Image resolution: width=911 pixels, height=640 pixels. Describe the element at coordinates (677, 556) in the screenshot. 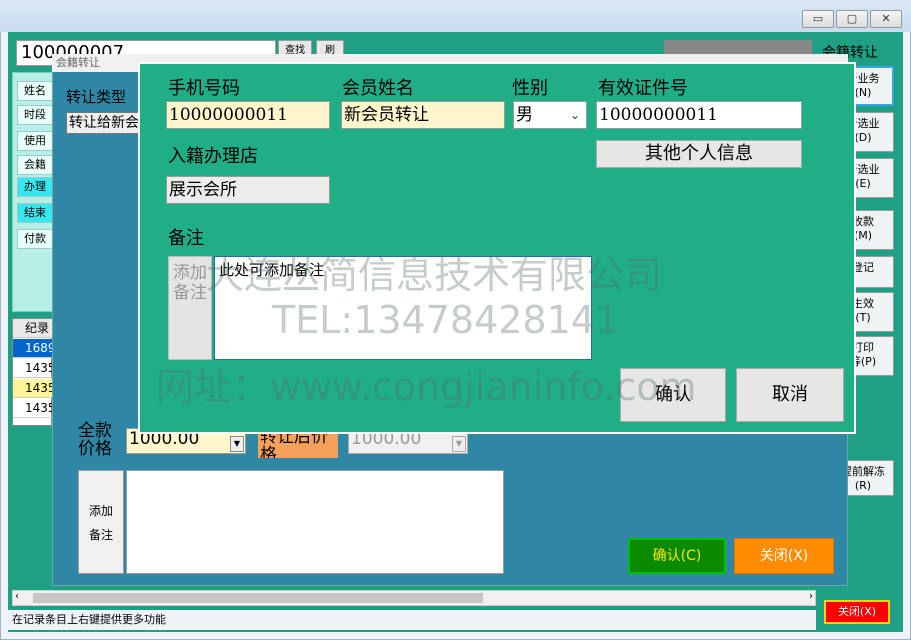

I see `transfer-confirm-button: 确认(C)` at that location.